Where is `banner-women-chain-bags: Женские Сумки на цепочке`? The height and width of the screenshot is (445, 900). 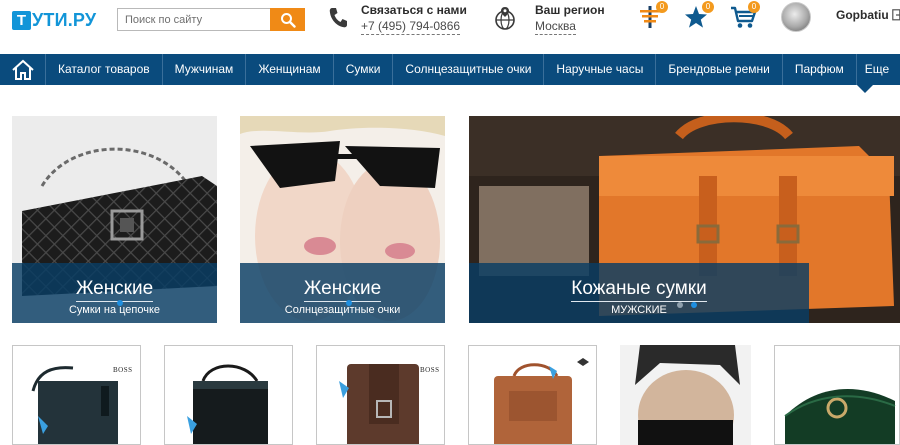 banner-women-chain-bags: Женские Сумки на цепочке is located at coordinates (114, 219).